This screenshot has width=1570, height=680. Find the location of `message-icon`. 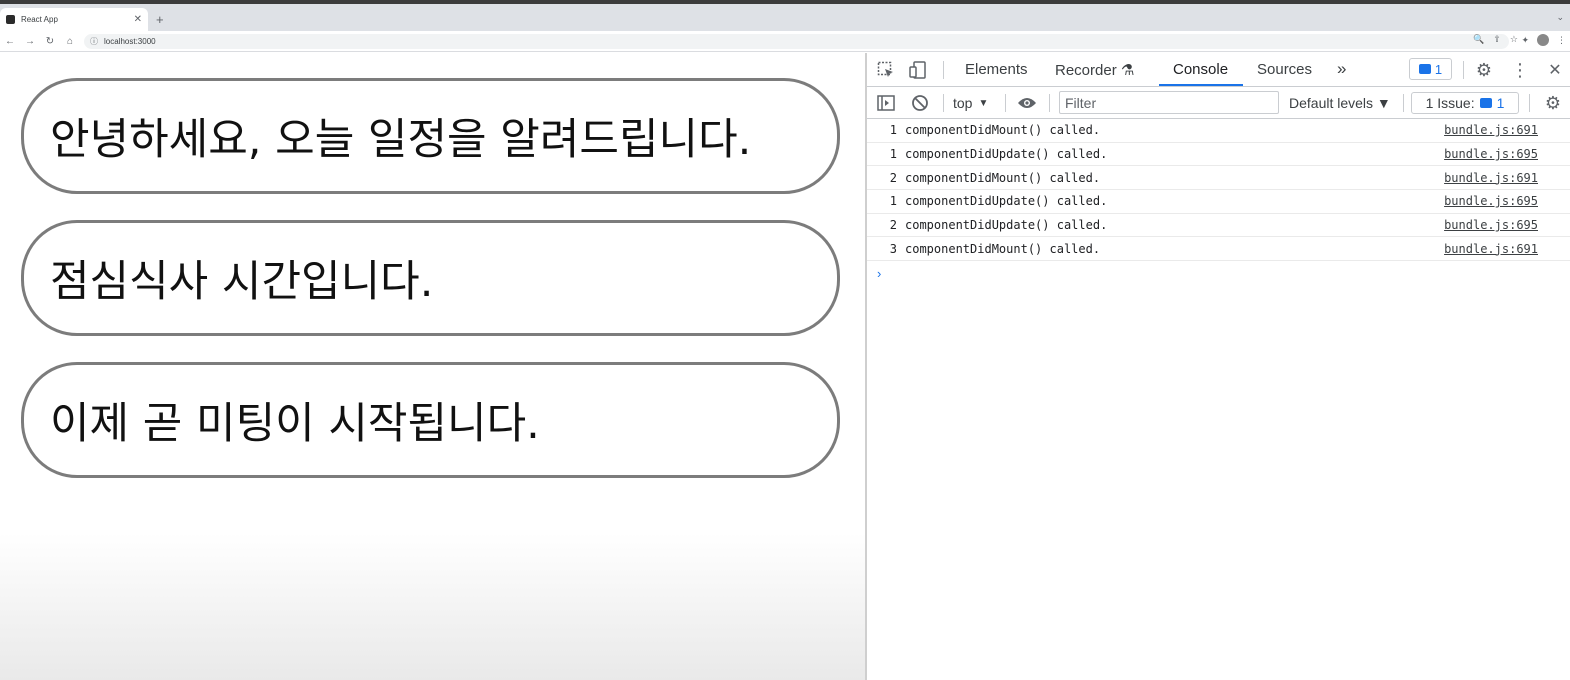

message-icon is located at coordinates (1424, 69).